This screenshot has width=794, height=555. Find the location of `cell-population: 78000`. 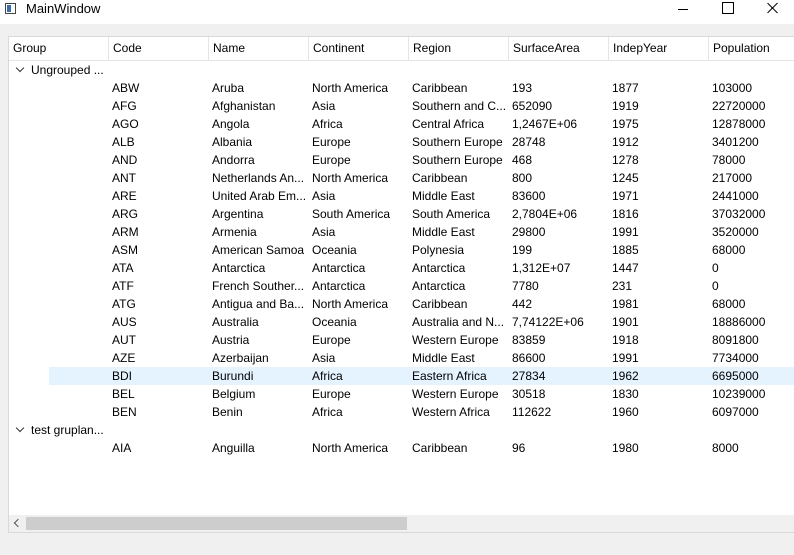

cell-population: 78000 is located at coordinates (729, 160).